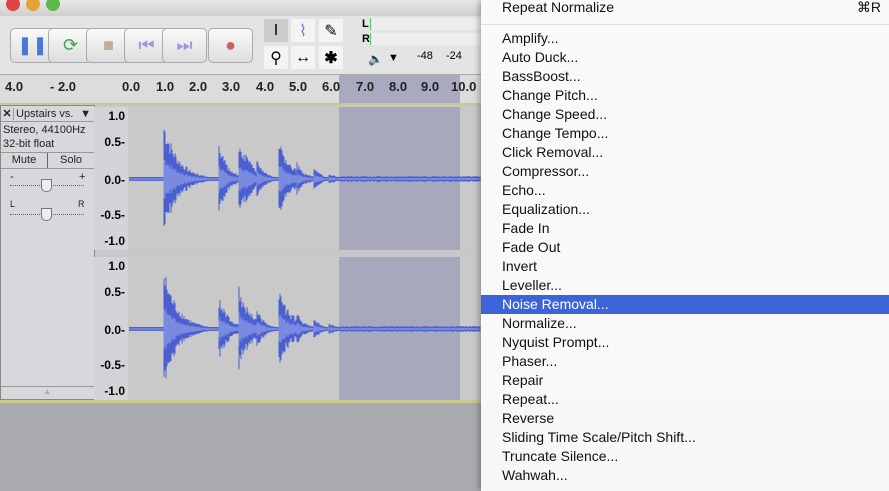 Image resolution: width=889 pixels, height=491 pixels. I want to click on ruler-tick: 8.0, so click(398, 86).